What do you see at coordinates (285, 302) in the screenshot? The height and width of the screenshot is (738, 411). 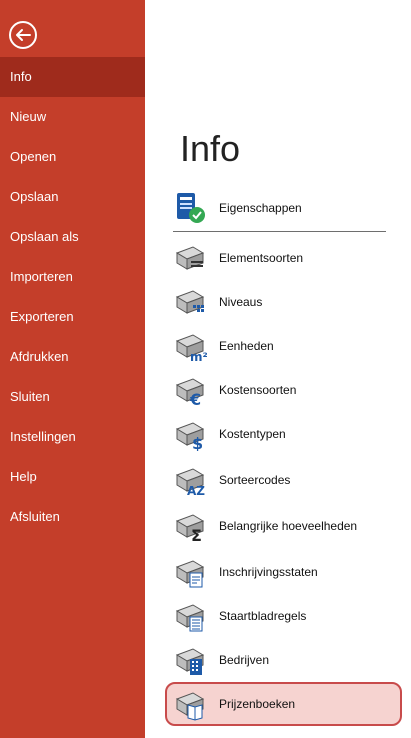 I see `niveaus-button: Niveaus` at bounding box center [285, 302].